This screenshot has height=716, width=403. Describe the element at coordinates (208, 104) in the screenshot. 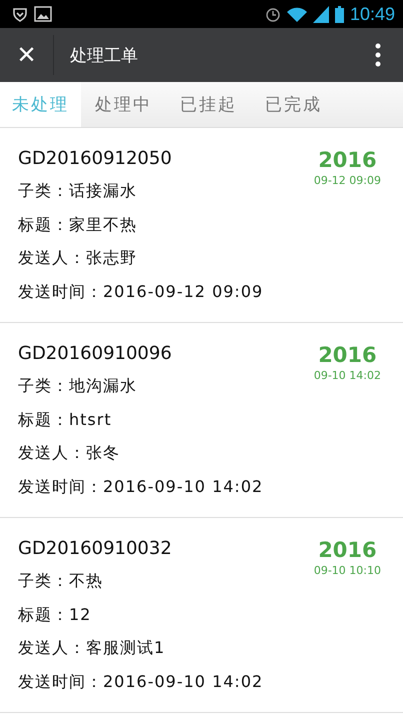

I see `tab: 已挂起` at that location.